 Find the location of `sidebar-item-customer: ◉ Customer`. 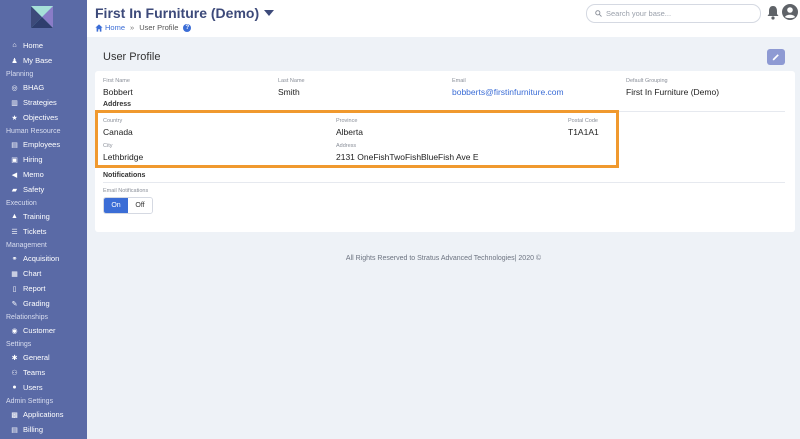

sidebar-item-customer: ◉ Customer is located at coordinates (43, 330).